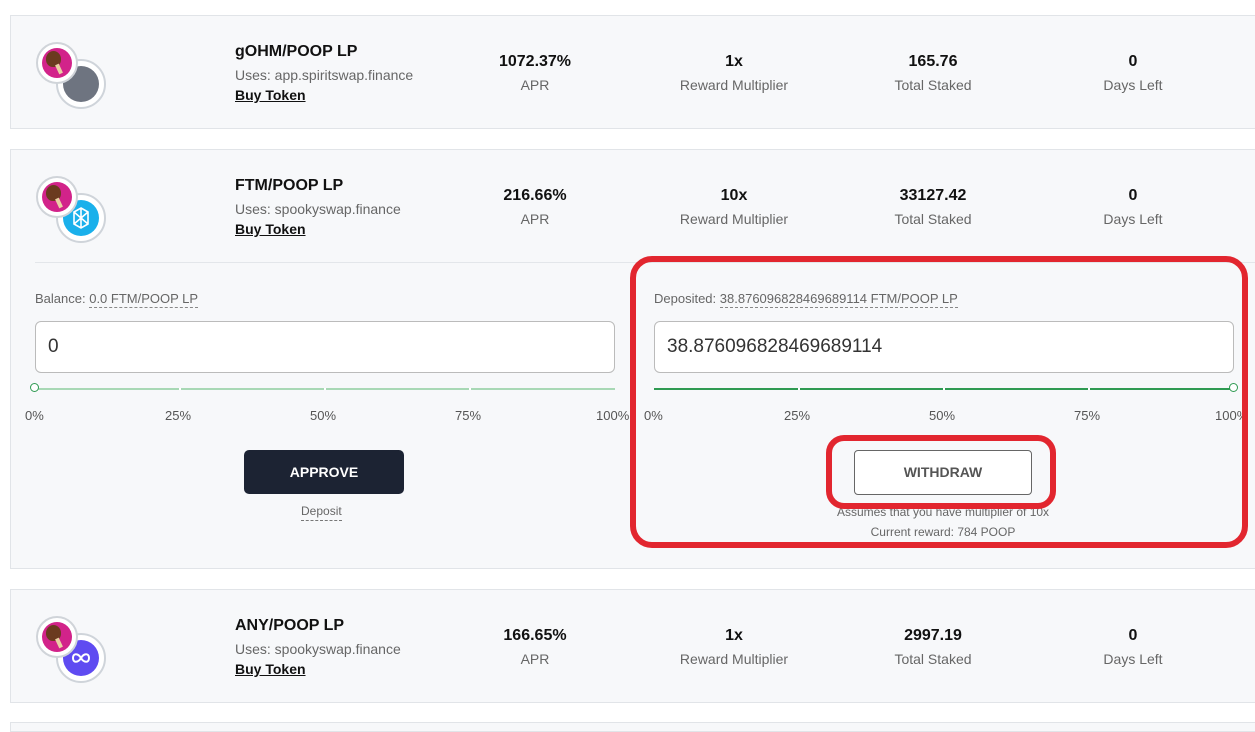  Describe the element at coordinates (933, 61) in the screenshot. I see `total-staked-value: 165.76` at that location.